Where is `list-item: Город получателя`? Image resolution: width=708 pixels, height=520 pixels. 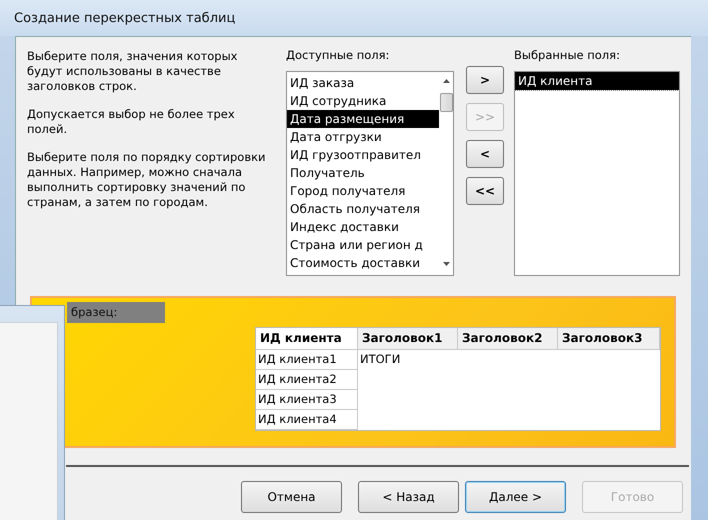
list-item: Город получателя is located at coordinates (363, 191).